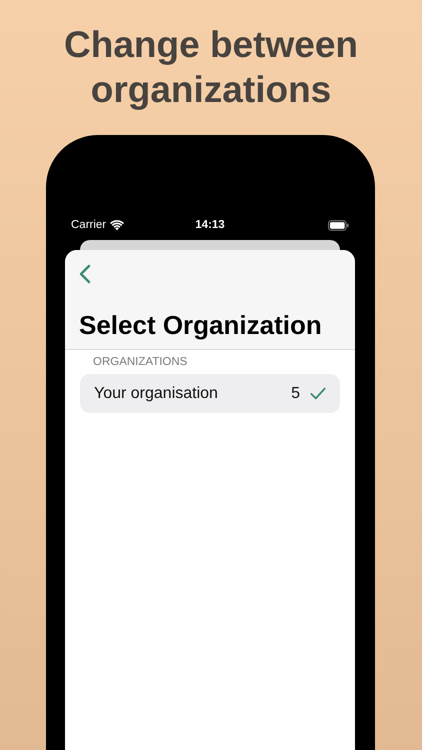 Image resolution: width=422 pixels, height=750 pixels. I want to click on organization-row: Your organisation 5, so click(210, 393).